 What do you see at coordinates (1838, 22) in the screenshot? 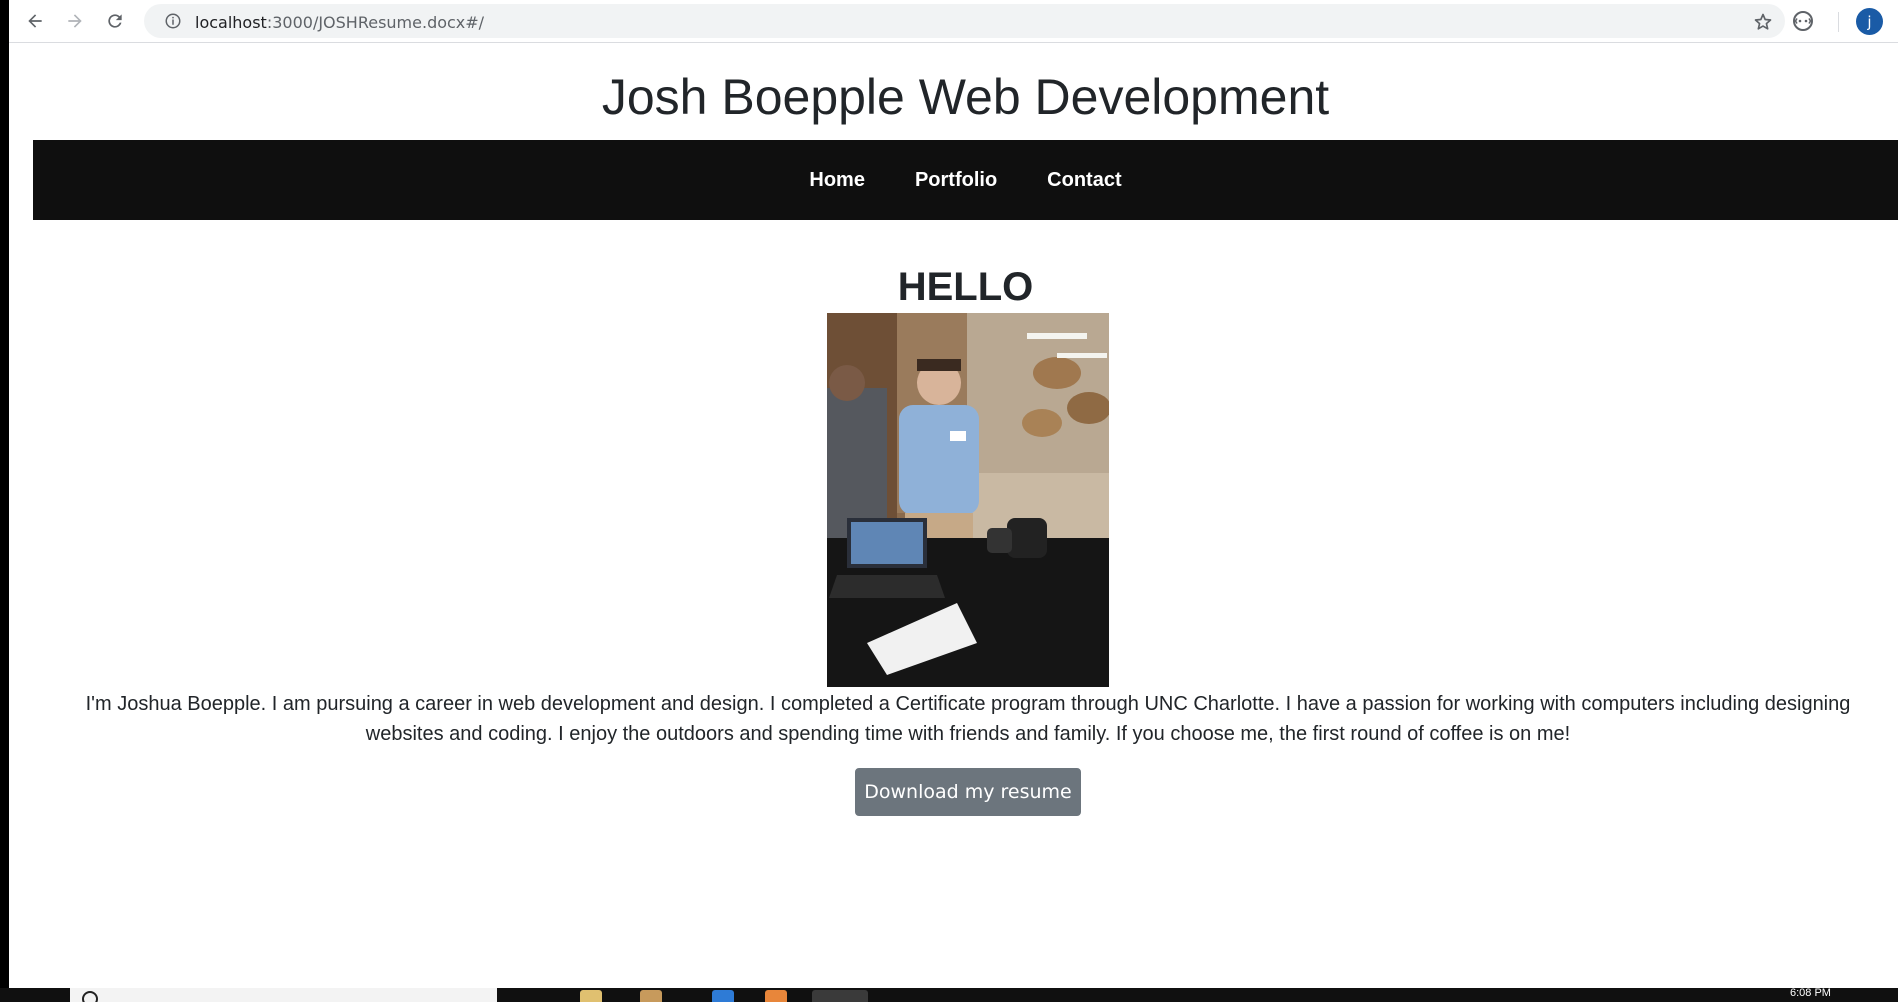
I see `toolbar-divider` at bounding box center [1838, 22].